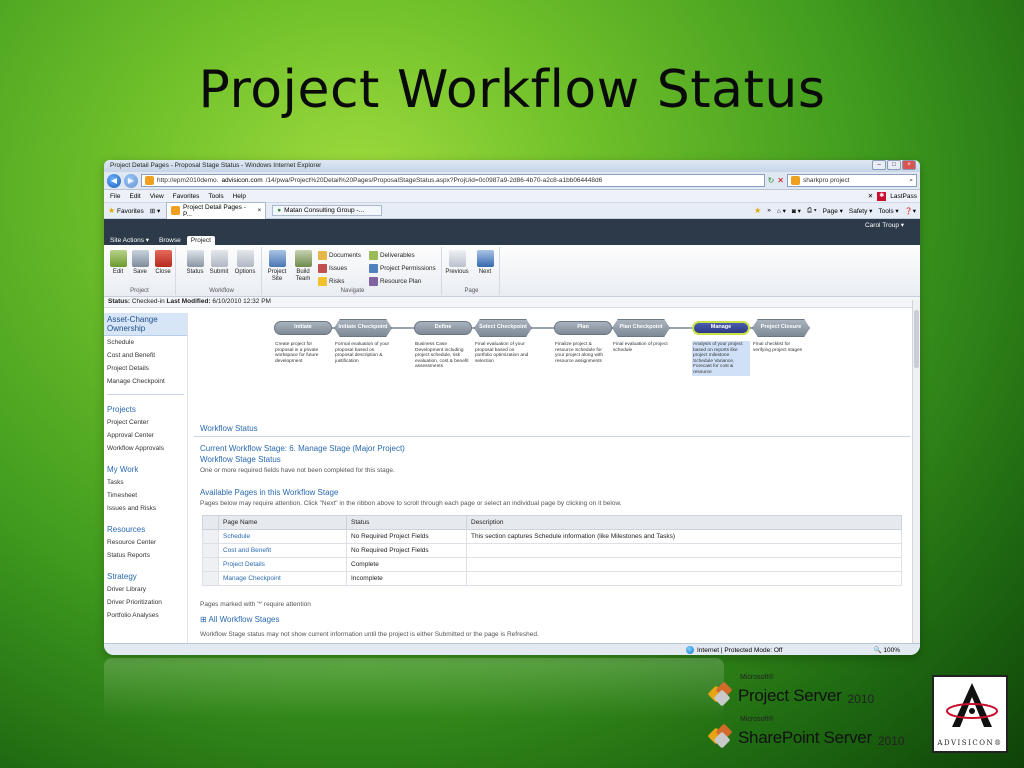 The height and width of the screenshot is (768, 1024). What do you see at coordinates (219, 258) in the screenshot?
I see `submit-icon` at bounding box center [219, 258].